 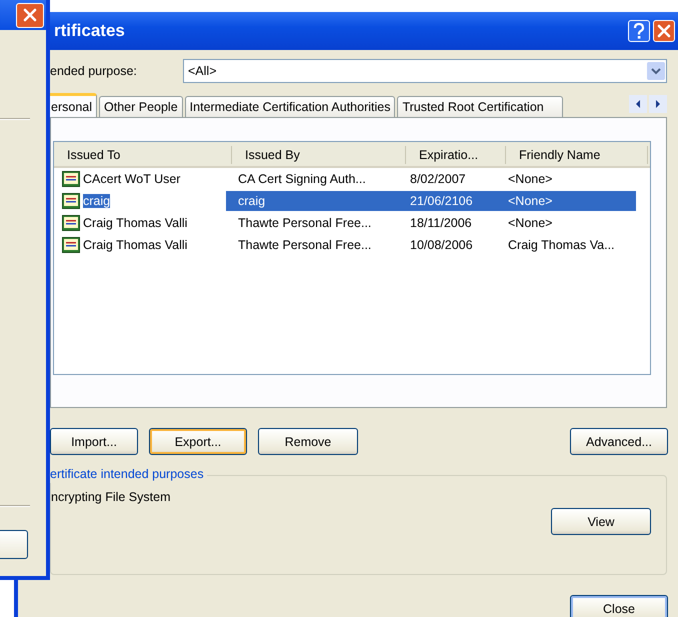 I want to click on purpose-label: ended purpose:, so click(x=94, y=71).